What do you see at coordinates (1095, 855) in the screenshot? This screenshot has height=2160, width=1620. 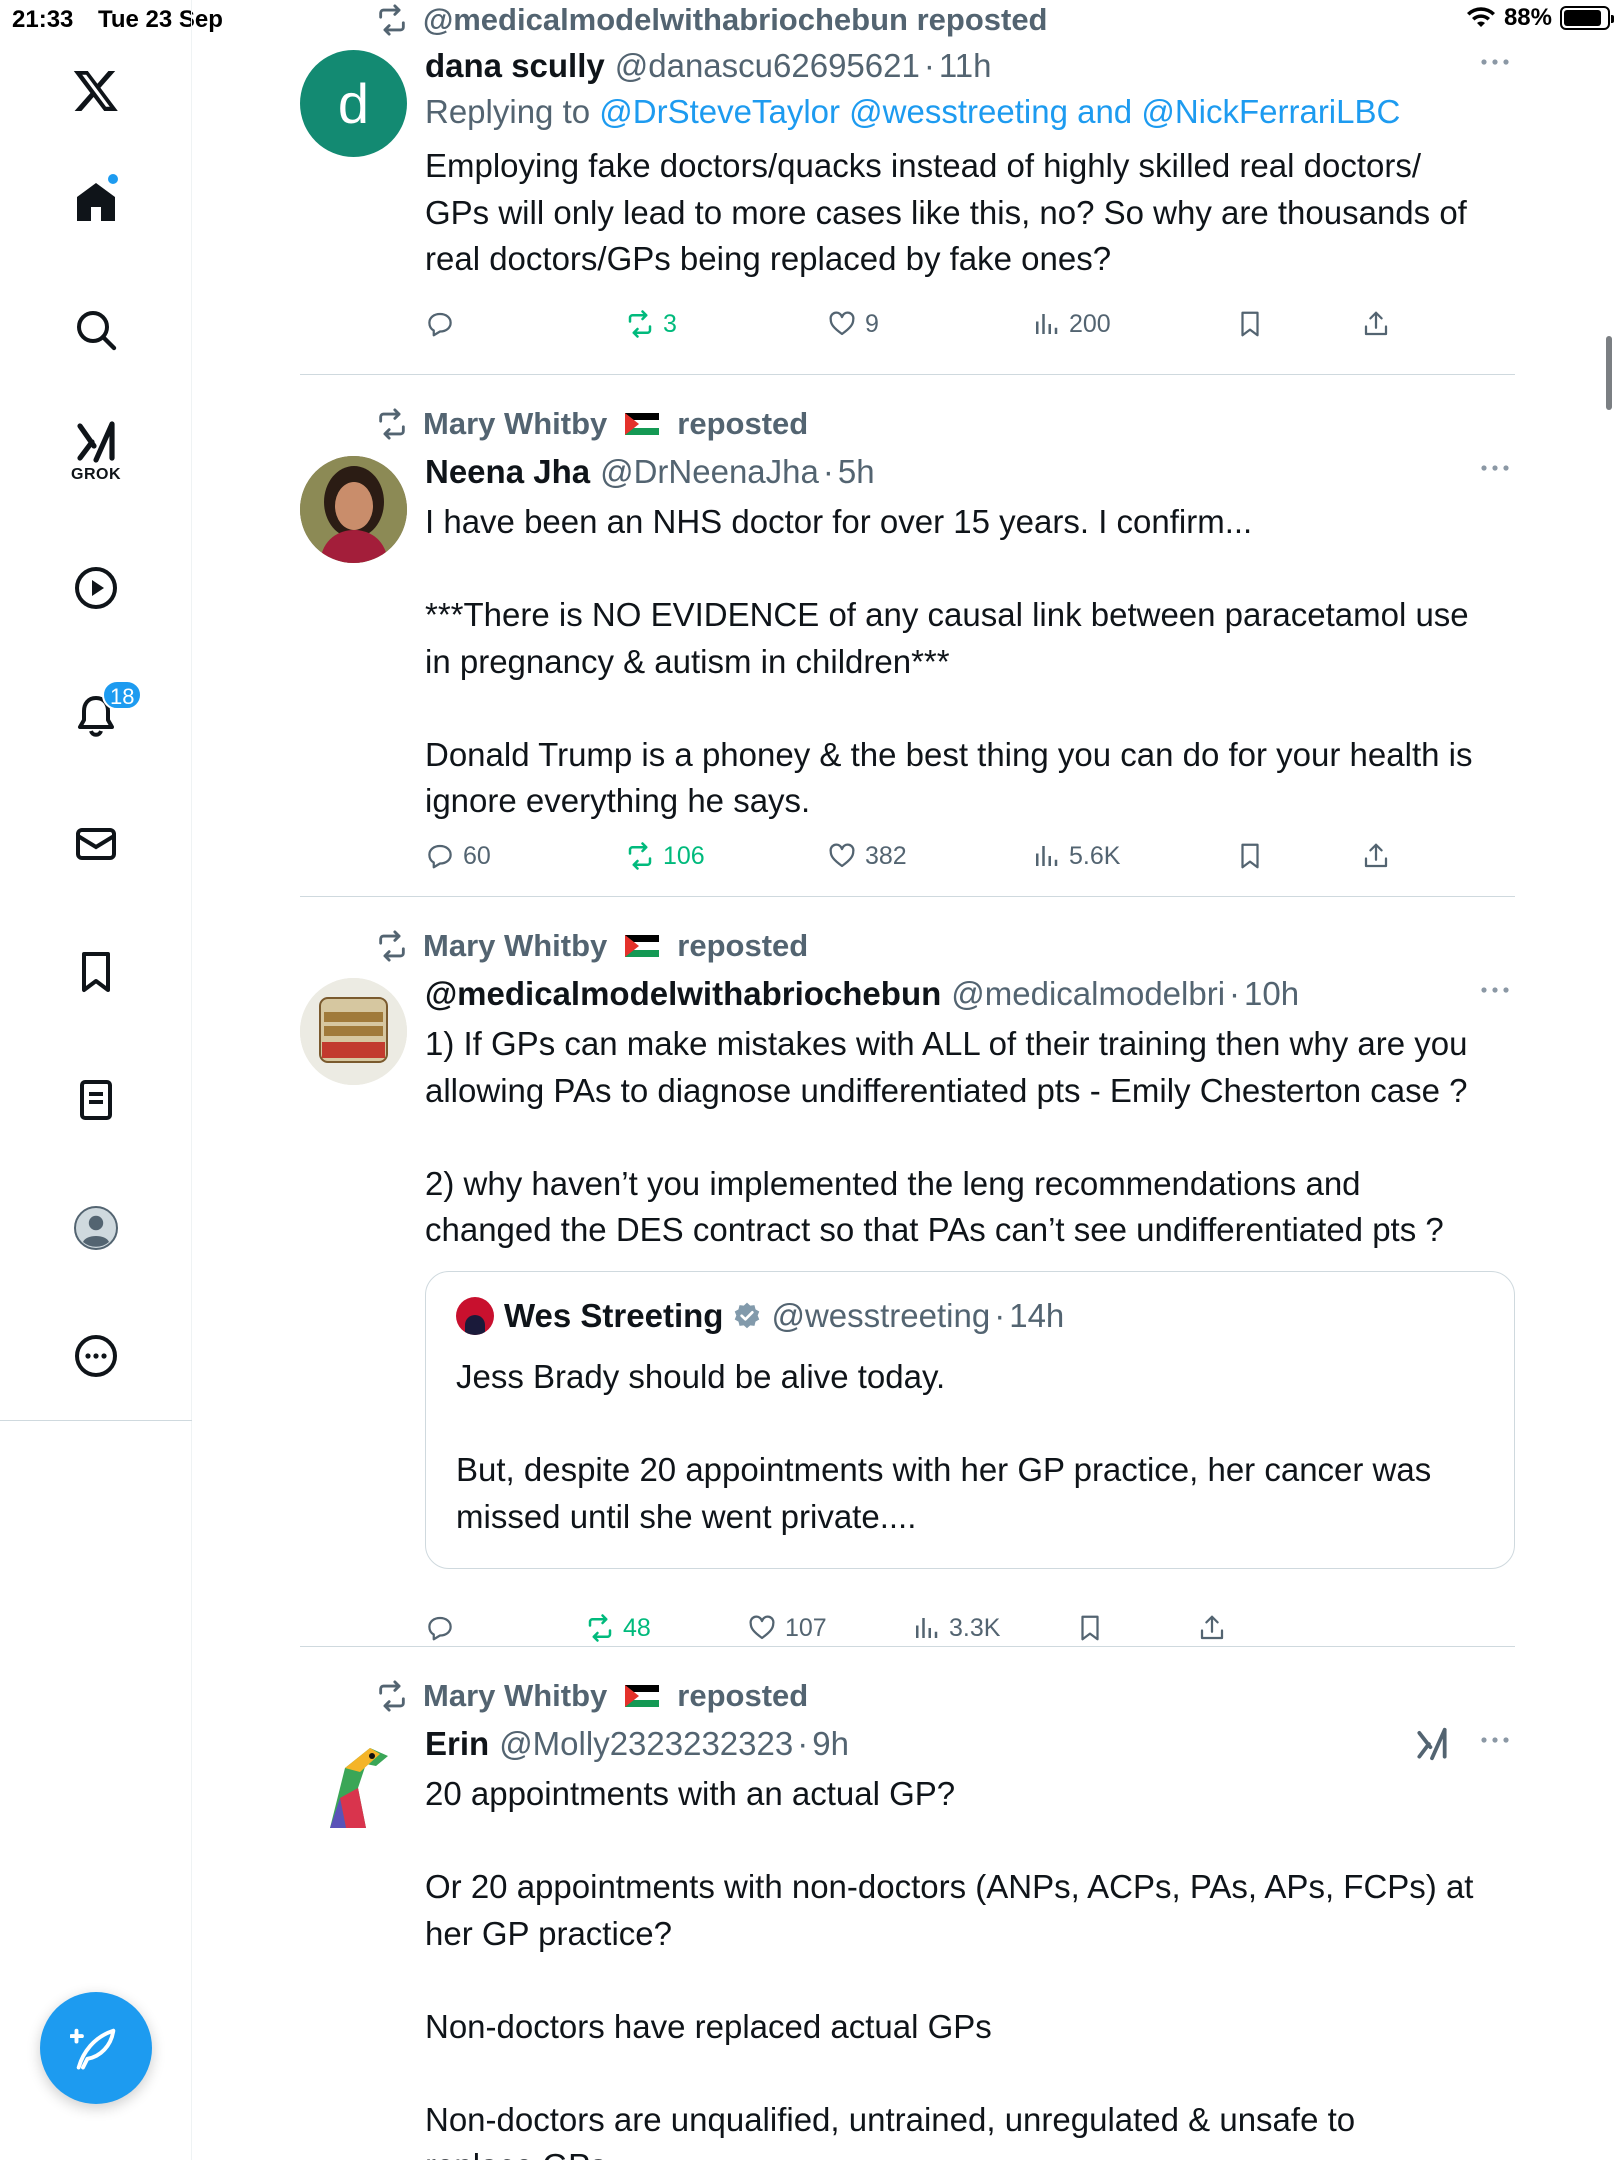 I see `view-count: 5.6K` at bounding box center [1095, 855].